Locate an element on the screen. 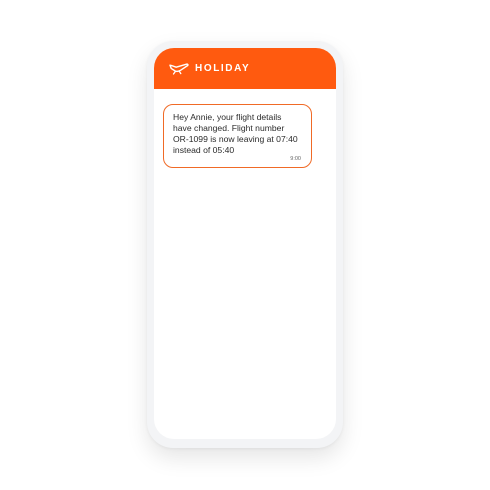 The width and height of the screenshot is (490, 490). brand-name: HOLIDAY is located at coordinates (223, 68).